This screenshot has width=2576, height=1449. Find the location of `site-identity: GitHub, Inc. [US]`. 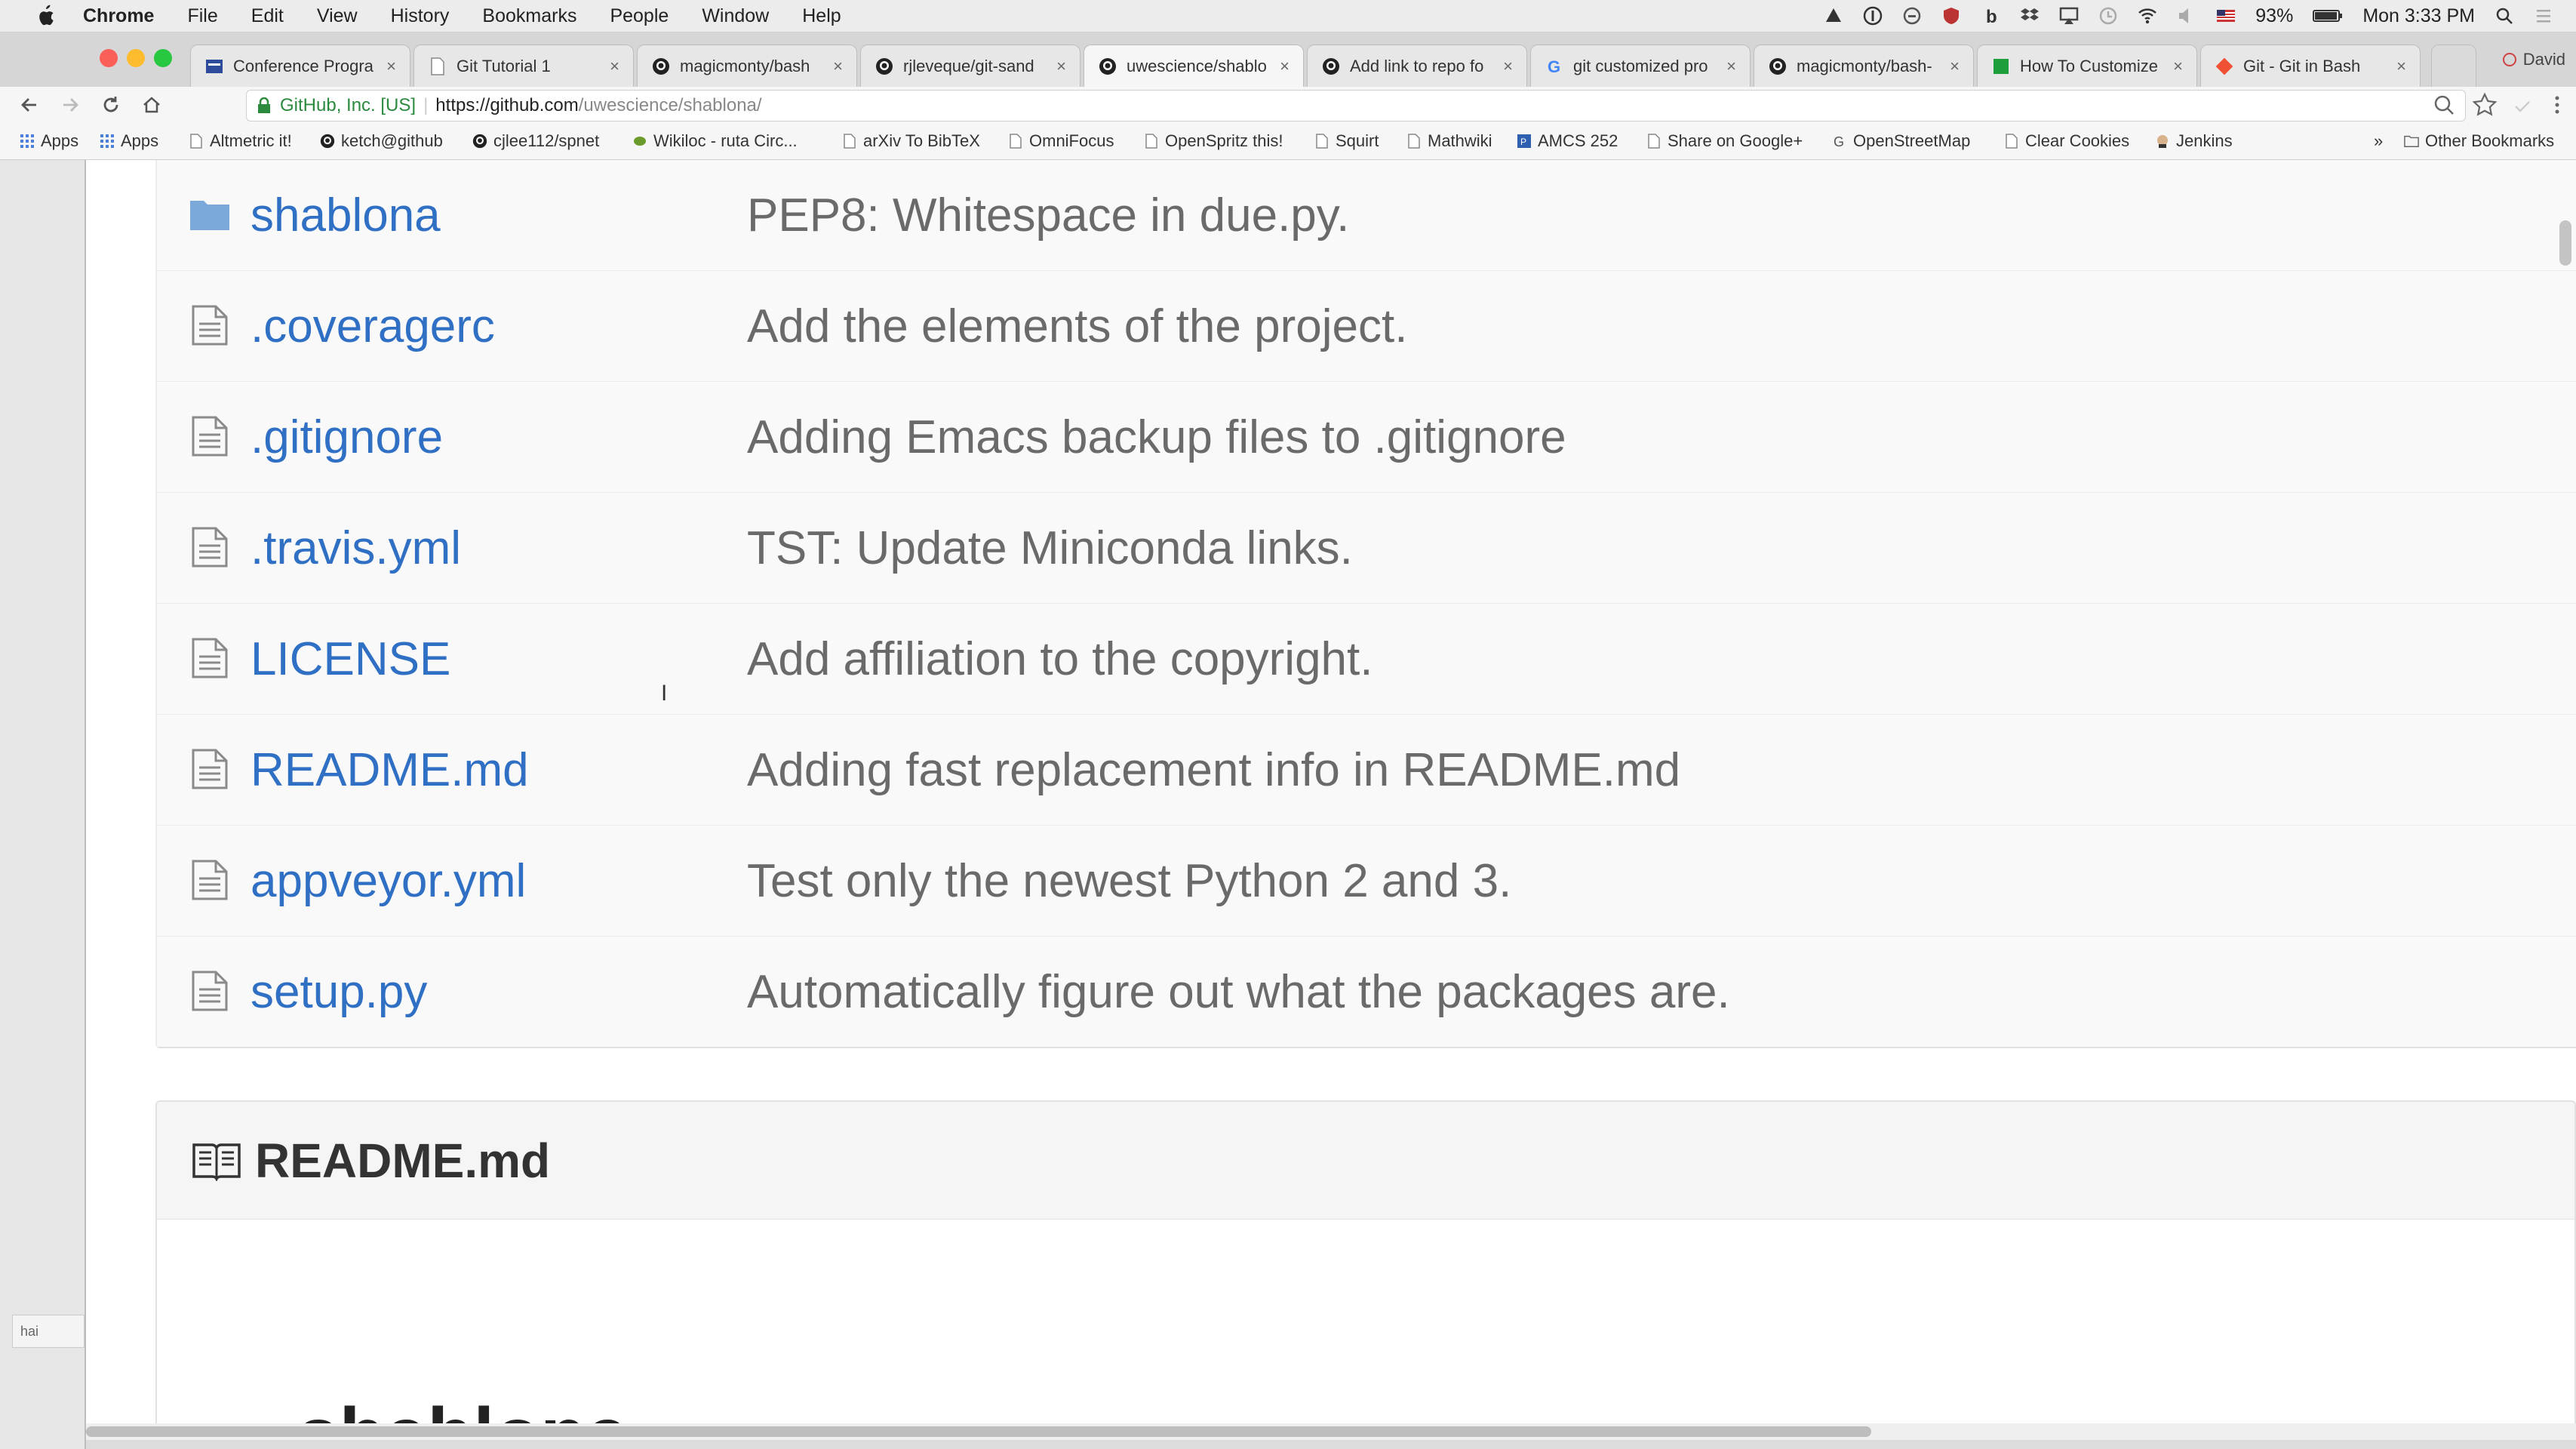

site-identity: GitHub, Inc. [US] is located at coordinates (348, 105).